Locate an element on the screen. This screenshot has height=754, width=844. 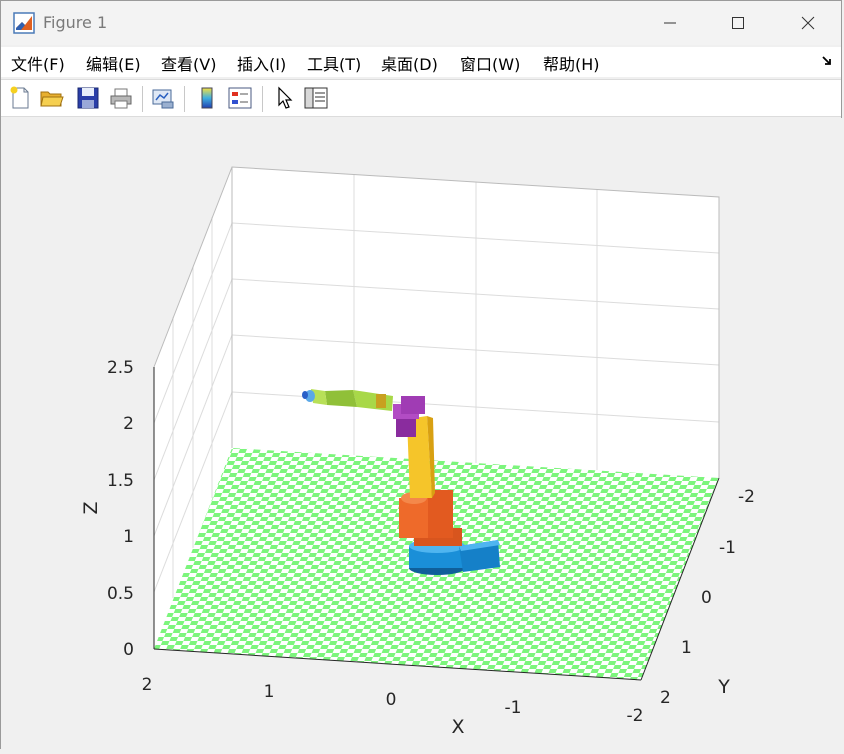
y-axis-label: Y is located at coordinates (723, 687).